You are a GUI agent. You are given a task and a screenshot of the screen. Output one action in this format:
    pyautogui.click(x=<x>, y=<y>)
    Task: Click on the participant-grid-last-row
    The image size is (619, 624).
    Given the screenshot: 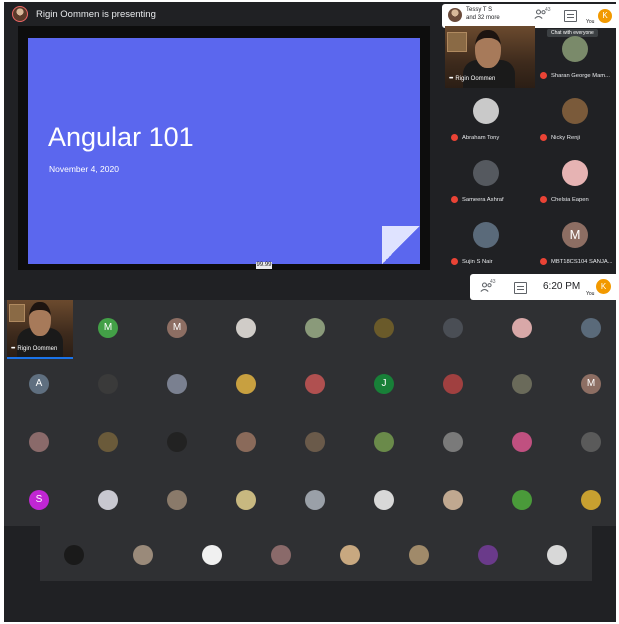 What is the action you would take?
    pyautogui.click(x=316, y=553)
    